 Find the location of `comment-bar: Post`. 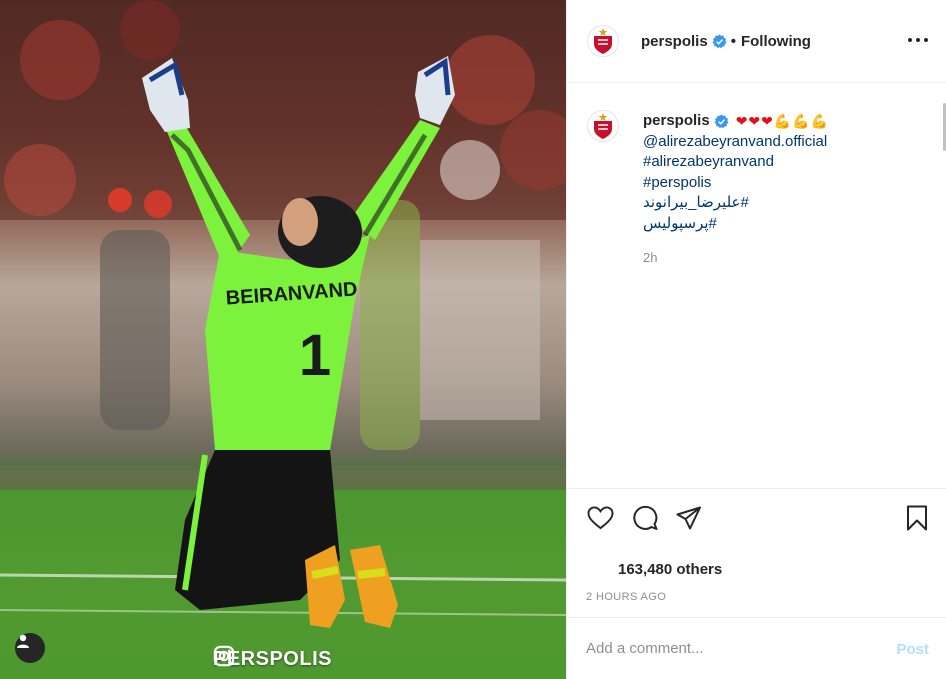

comment-bar: Post is located at coordinates (756, 648).